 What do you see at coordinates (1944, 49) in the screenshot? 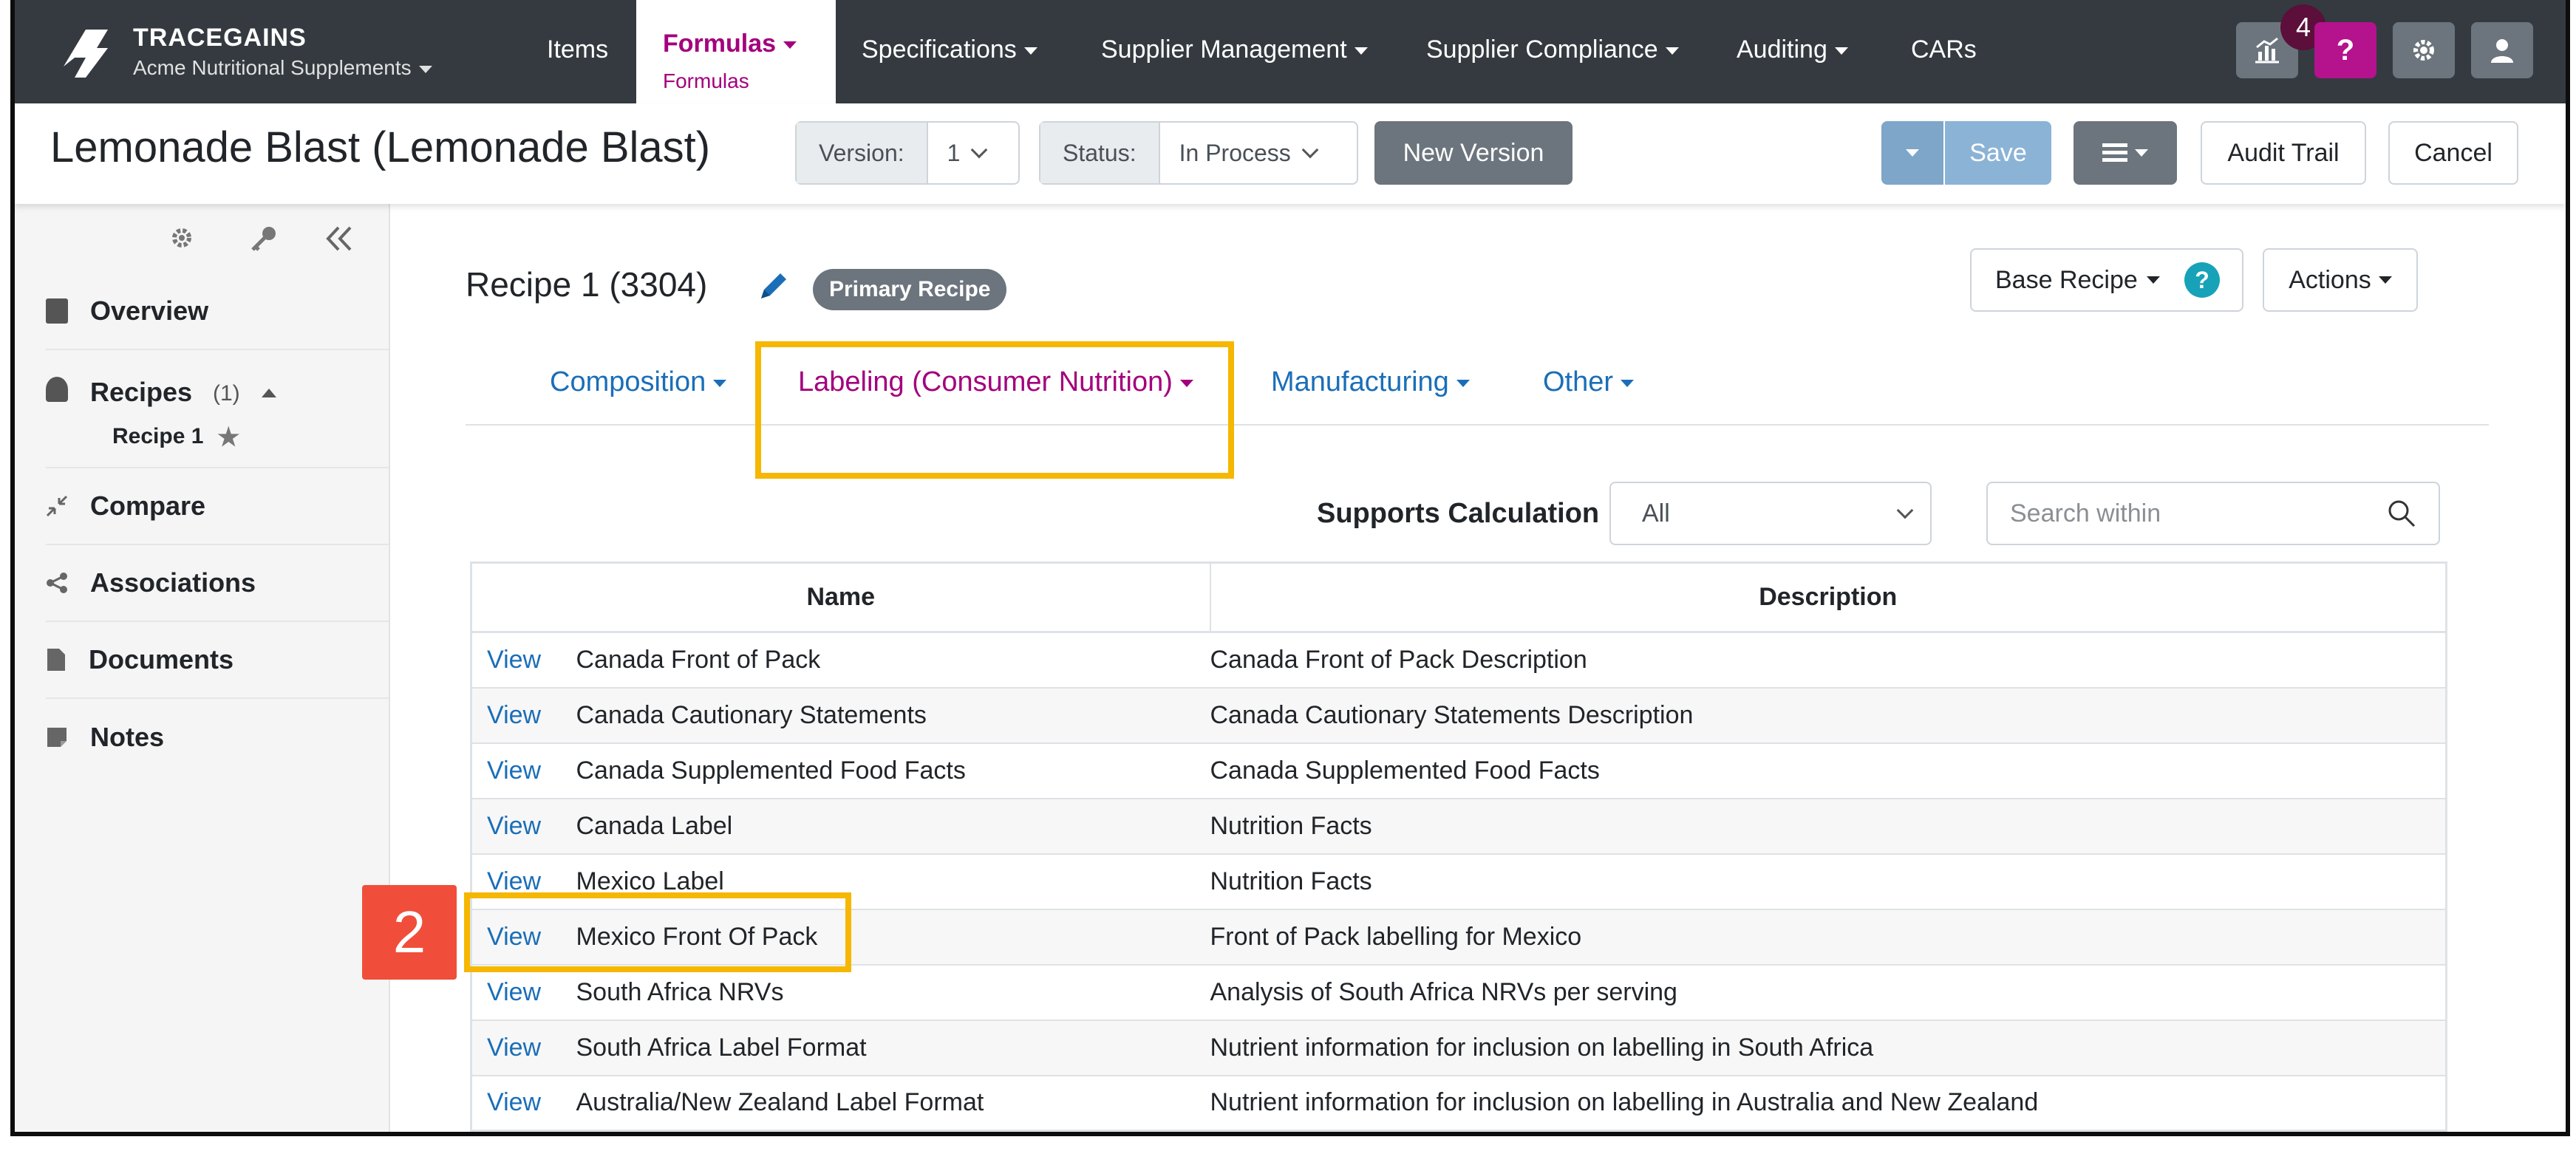
I see `nav-cars: CARs` at bounding box center [1944, 49].